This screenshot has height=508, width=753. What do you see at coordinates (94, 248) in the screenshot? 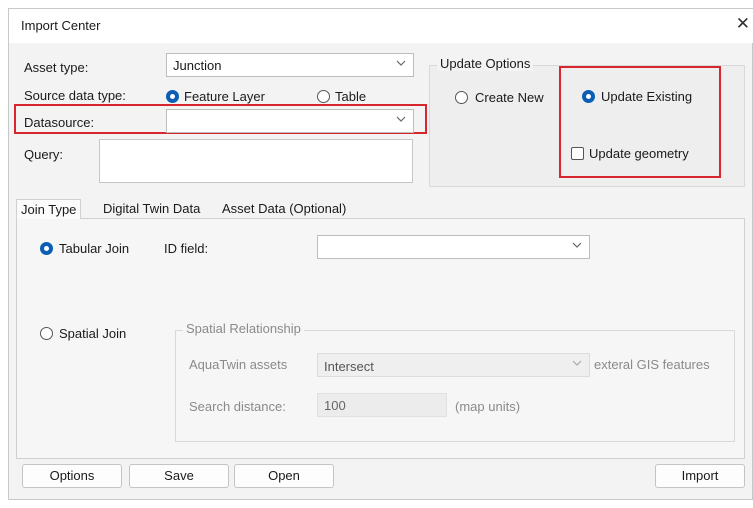
I see `tabular-join-label: Tabular Join` at bounding box center [94, 248].